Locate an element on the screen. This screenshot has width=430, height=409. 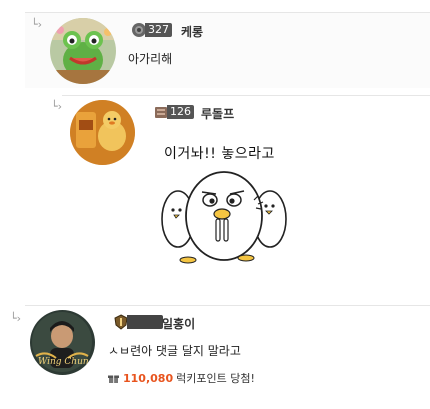
comment-text: 아가리해 is located at coordinates (150, 59).